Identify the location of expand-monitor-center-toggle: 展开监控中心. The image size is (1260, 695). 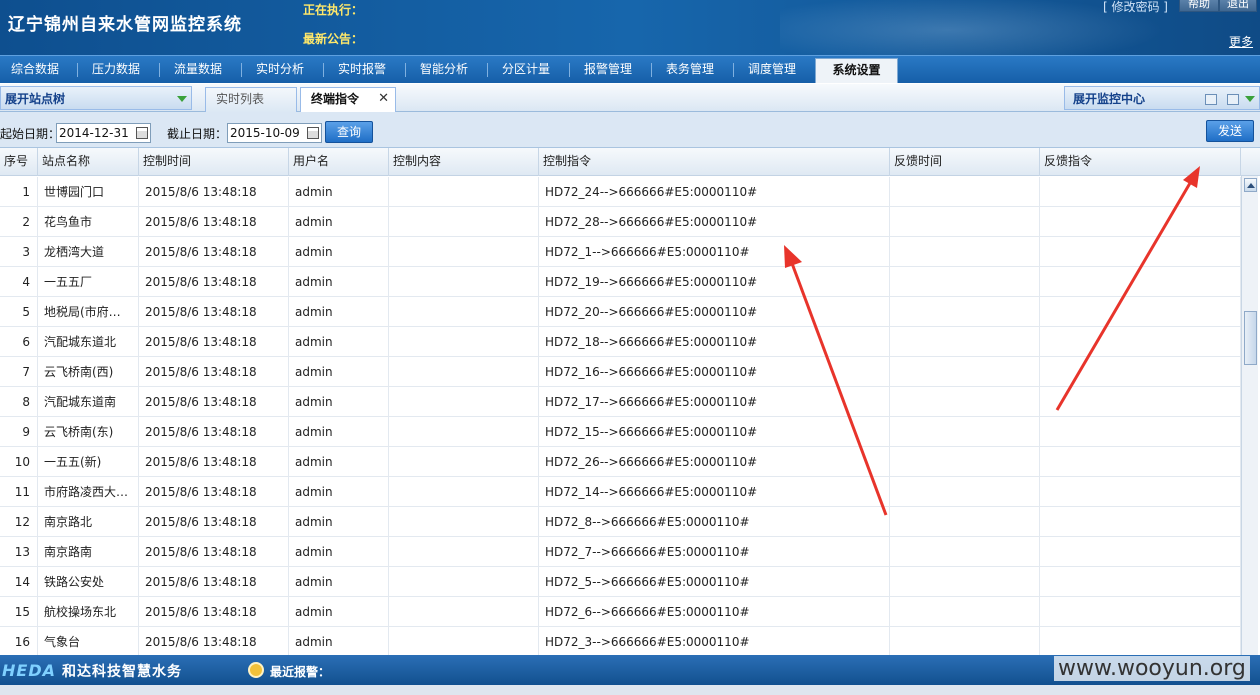
(1162, 98).